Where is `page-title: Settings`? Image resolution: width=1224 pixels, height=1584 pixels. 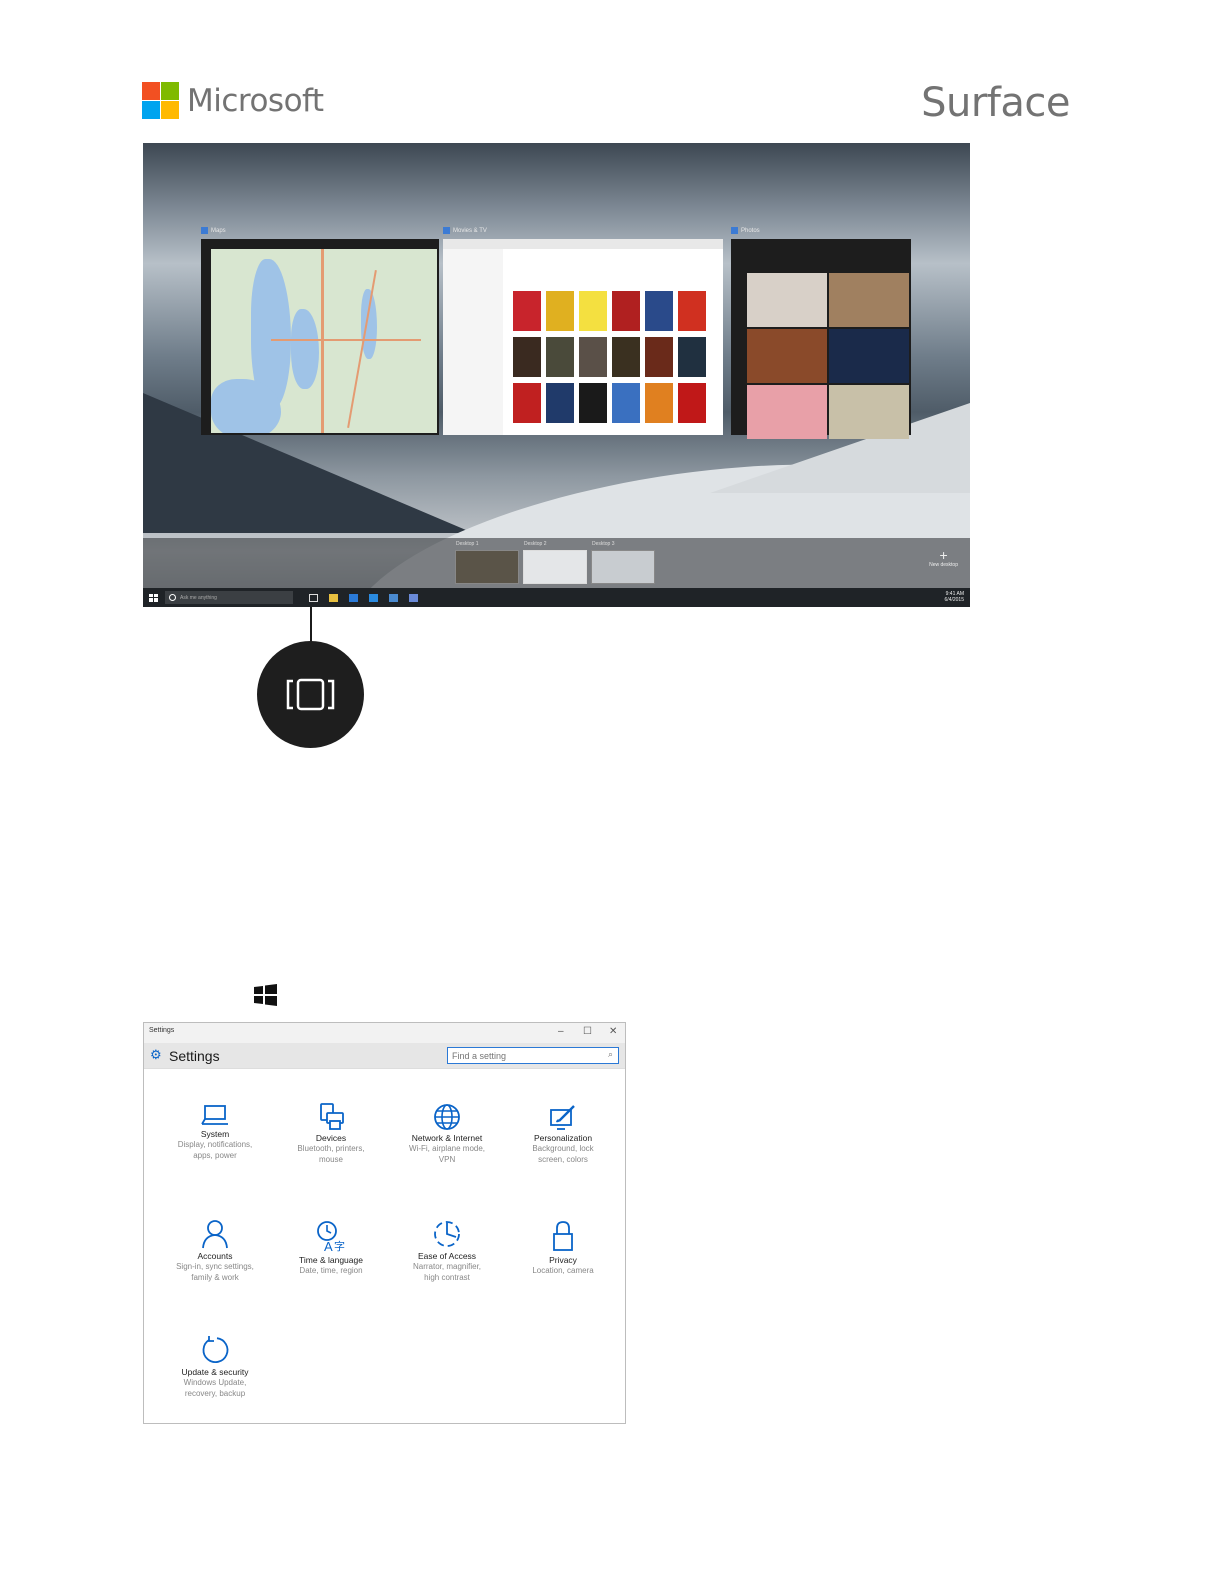
page-title: Settings is located at coordinates (194, 1056).